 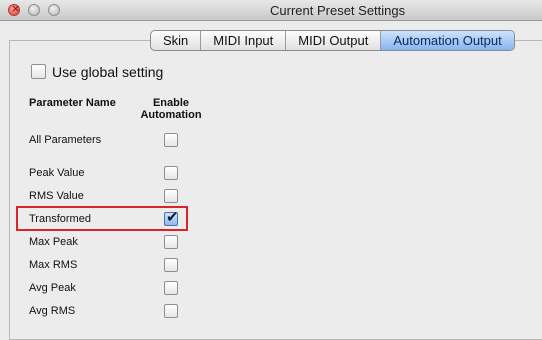 What do you see at coordinates (52, 311) in the screenshot?
I see `param-label-avg-rms: Avg RMS` at bounding box center [52, 311].